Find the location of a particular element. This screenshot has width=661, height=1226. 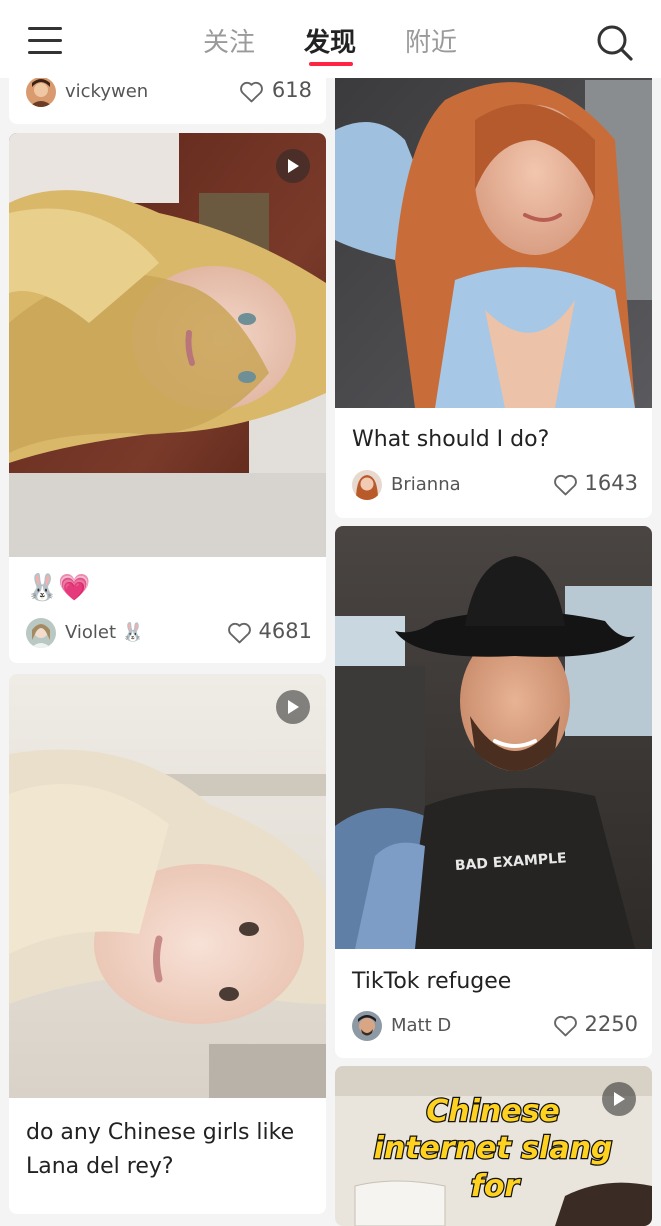

note-title: do any Chinese girls like Lana del rey? is located at coordinates (169, 1150).